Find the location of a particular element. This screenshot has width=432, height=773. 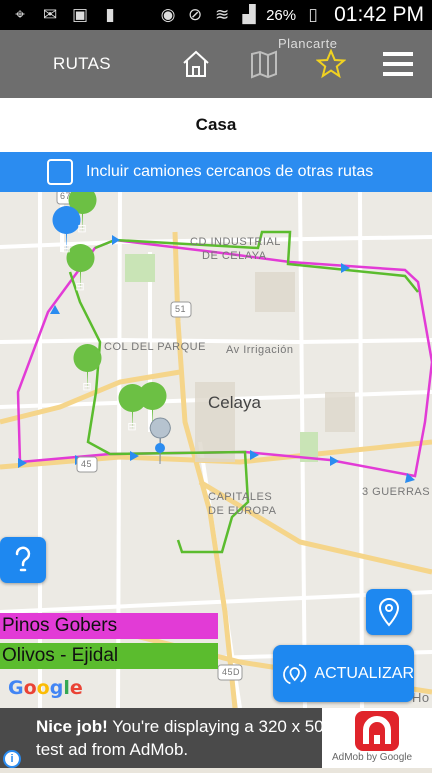

my-location-button is located at coordinates (389, 612).